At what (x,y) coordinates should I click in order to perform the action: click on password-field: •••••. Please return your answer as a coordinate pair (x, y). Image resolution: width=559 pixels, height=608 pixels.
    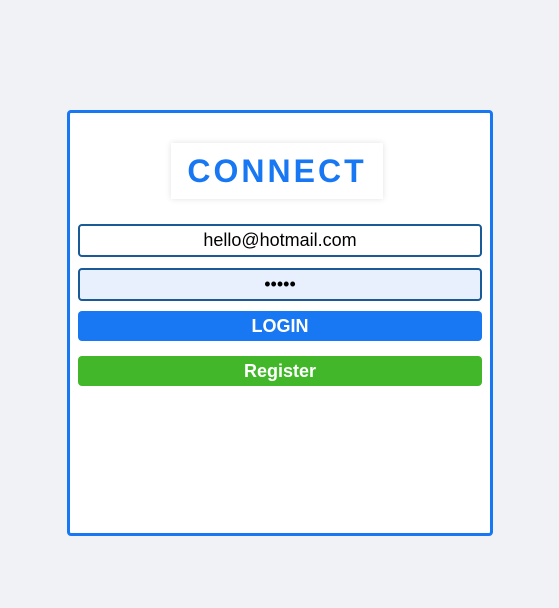
    Looking at the image, I should click on (280, 284).